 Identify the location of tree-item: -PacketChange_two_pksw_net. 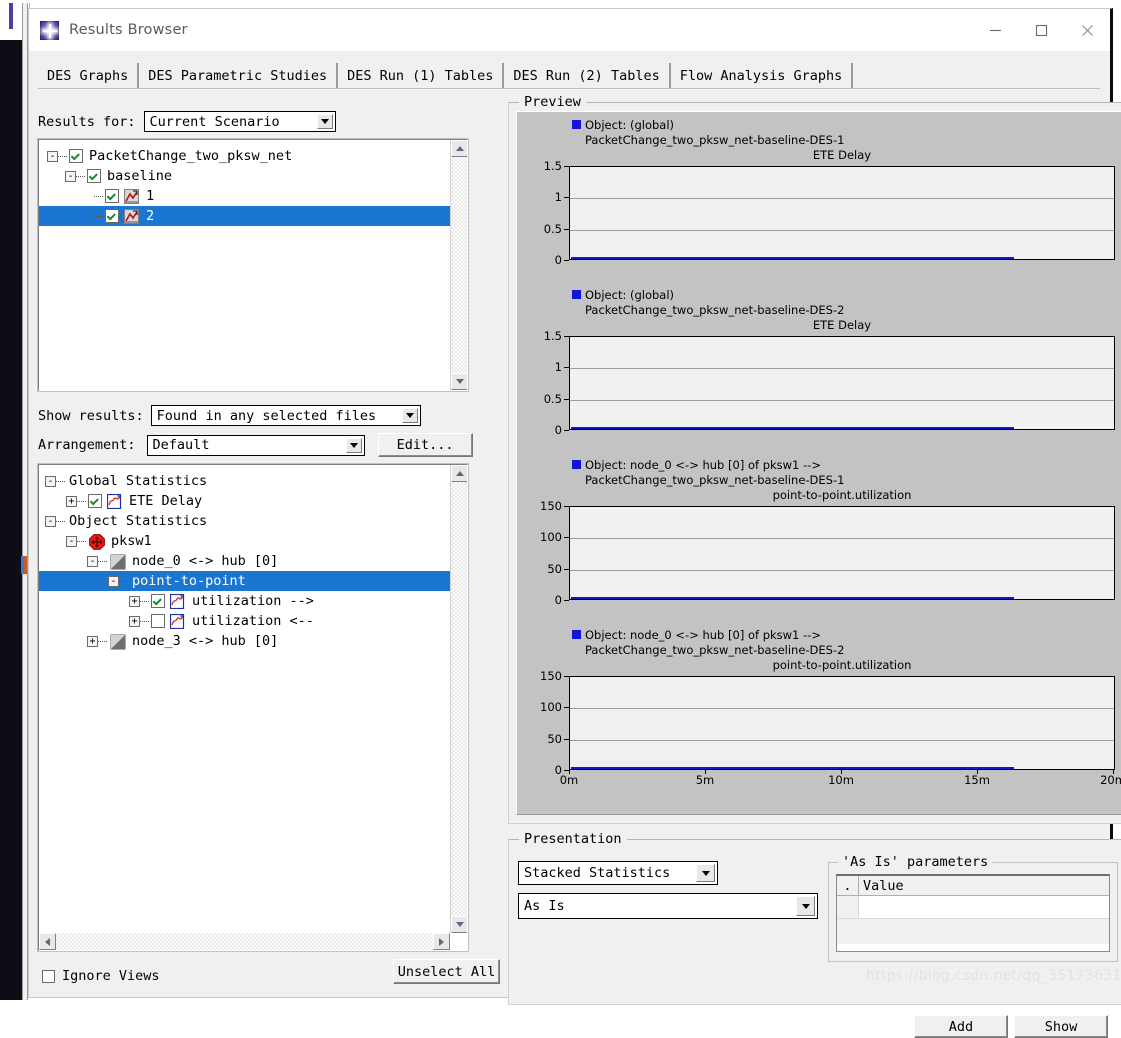
(171, 156).